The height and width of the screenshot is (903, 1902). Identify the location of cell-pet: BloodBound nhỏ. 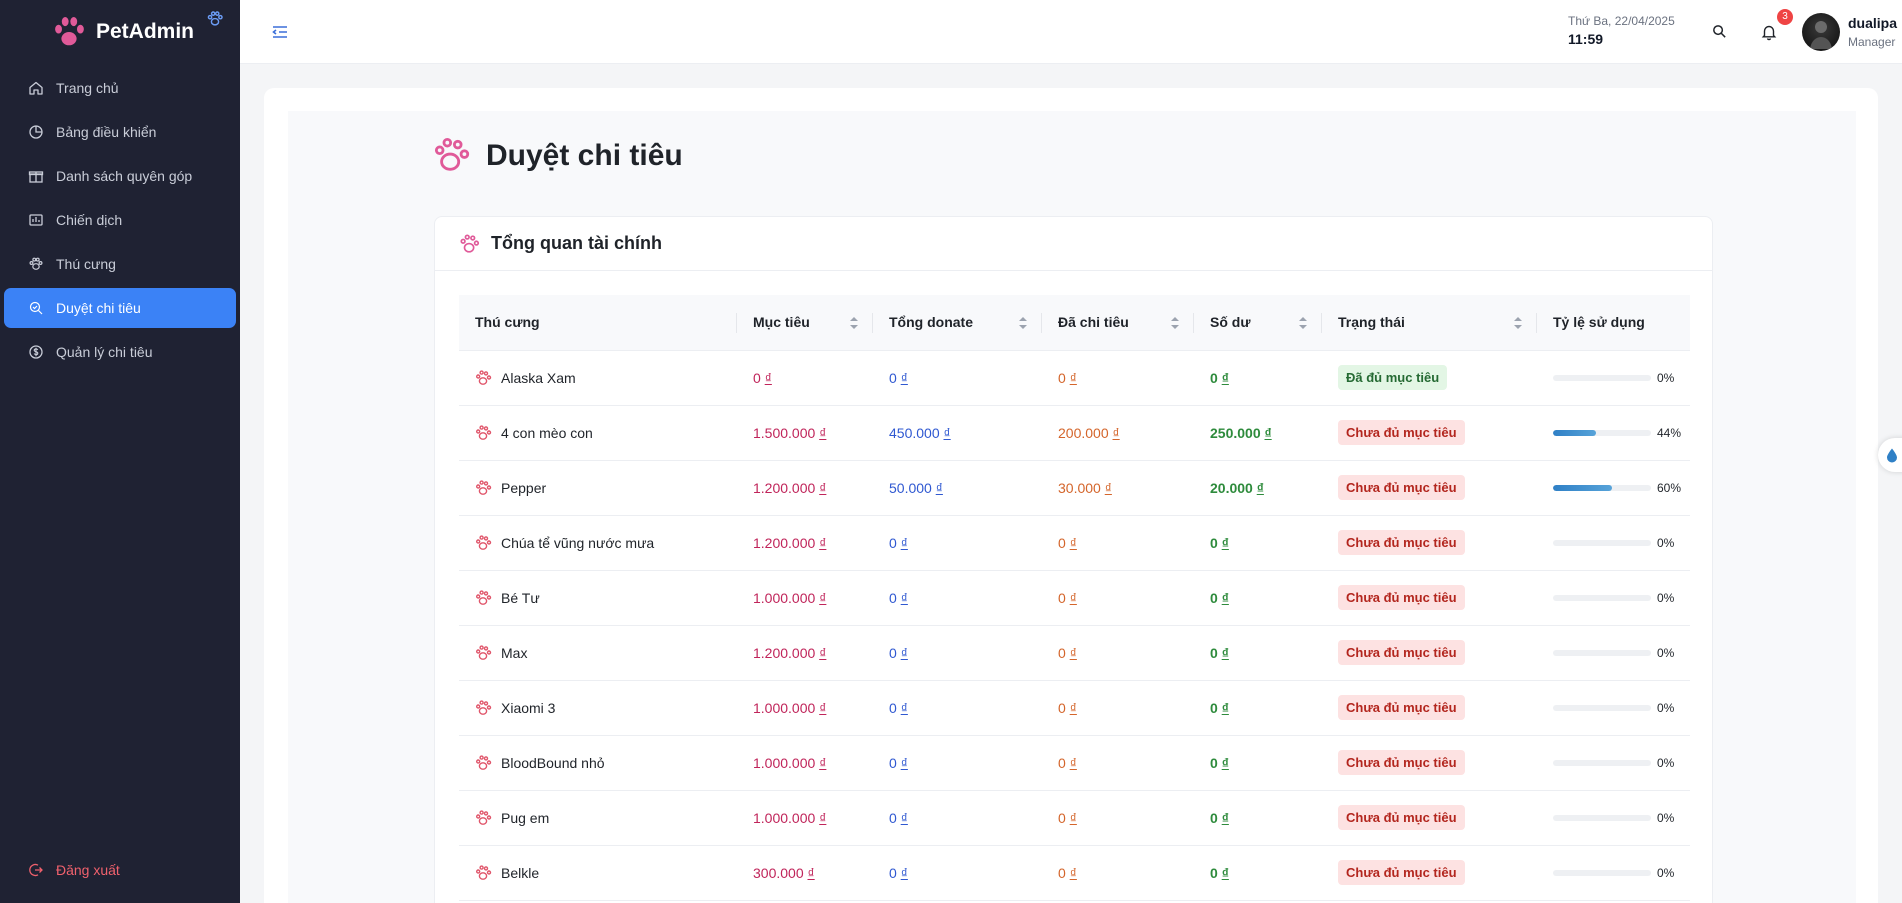
(598, 763).